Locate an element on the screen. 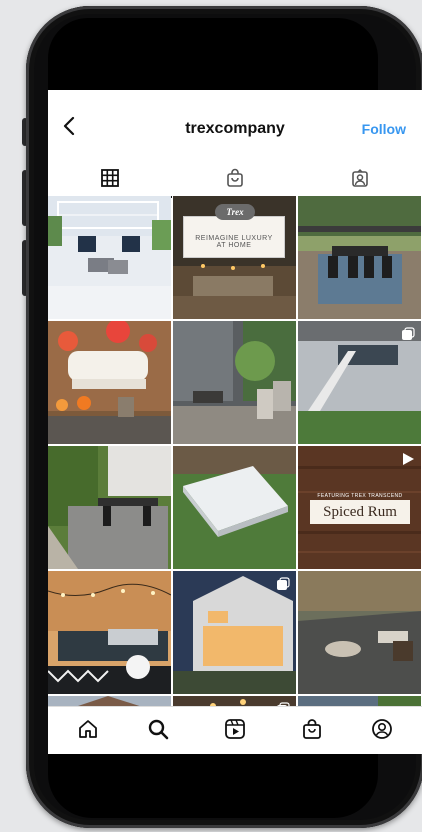  bottom-navigation is located at coordinates (235, 730).